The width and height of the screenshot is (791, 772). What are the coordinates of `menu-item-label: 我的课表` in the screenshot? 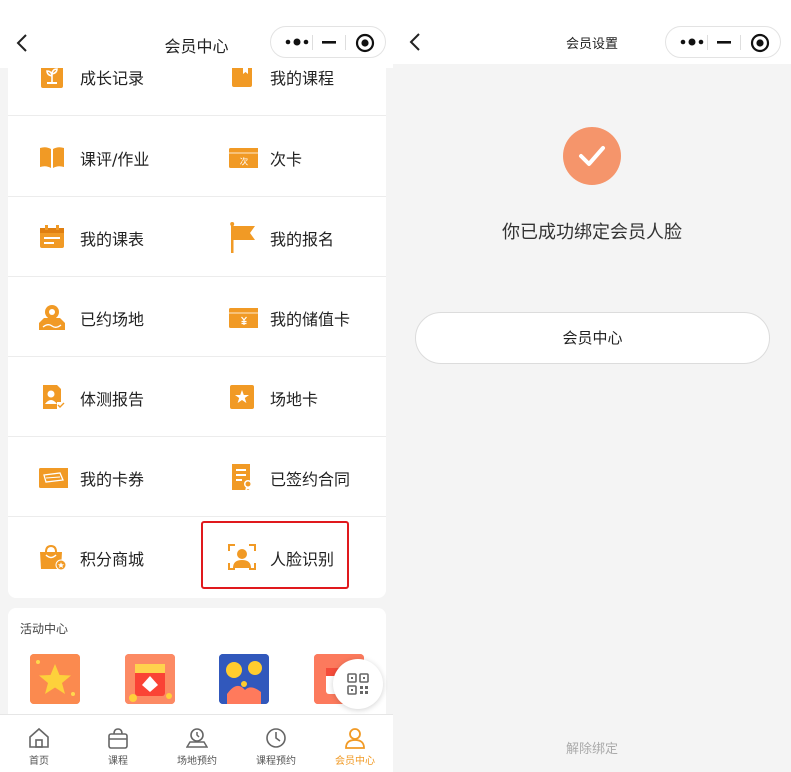 It's located at (112, 239).